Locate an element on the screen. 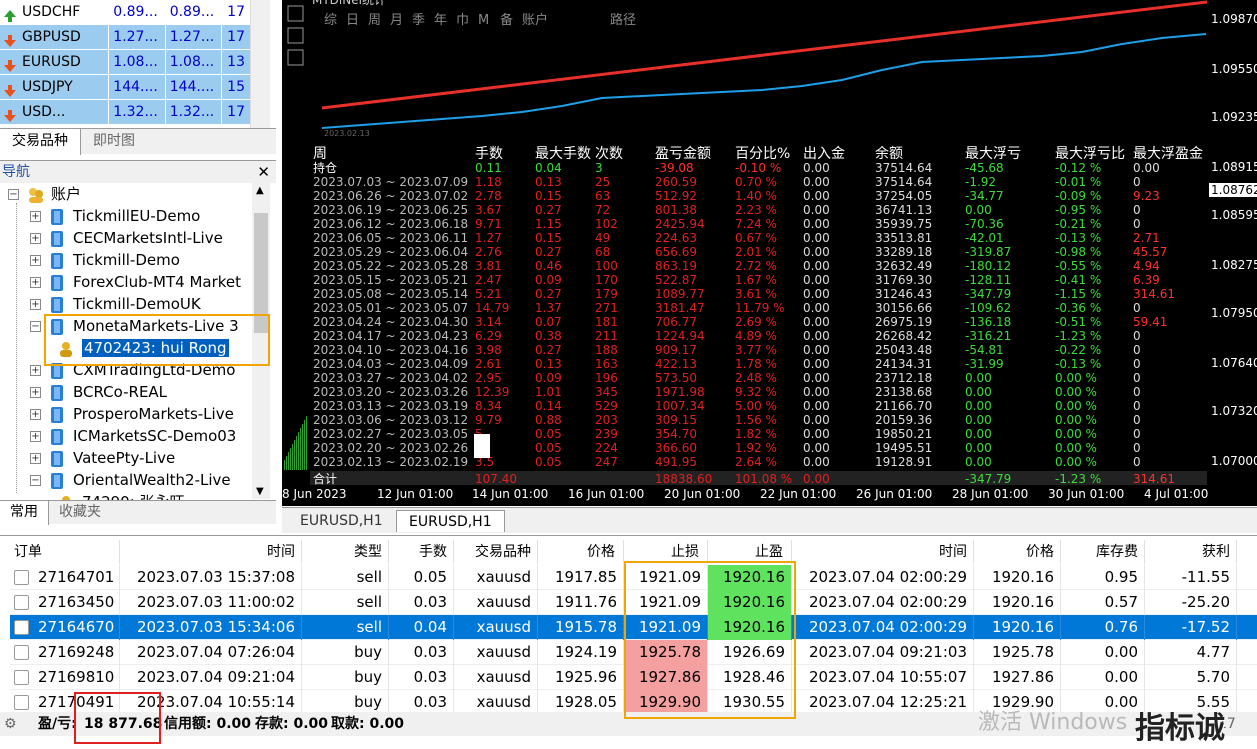 Image resolution: width=1257 pixels, height=749 pixels. tree-item-server: + ForexClub-MT4 Market is located at coordinates (135, 282).